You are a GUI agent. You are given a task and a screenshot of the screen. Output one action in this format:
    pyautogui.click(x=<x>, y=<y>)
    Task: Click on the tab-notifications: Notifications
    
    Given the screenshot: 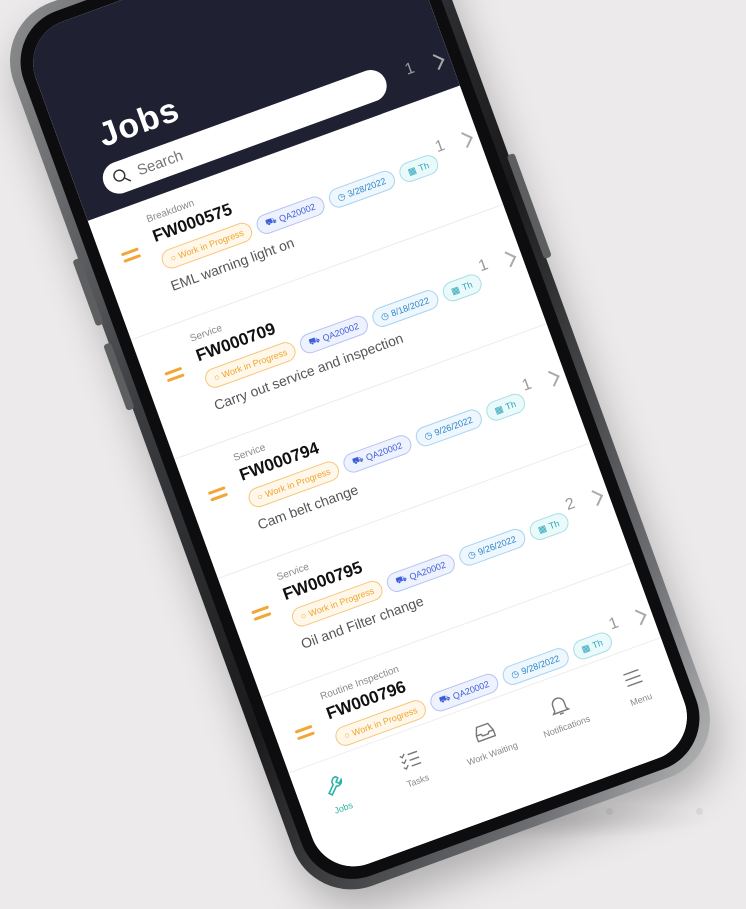 What is the action you would take?
    pyautogui.click(x=562, y=712)
    